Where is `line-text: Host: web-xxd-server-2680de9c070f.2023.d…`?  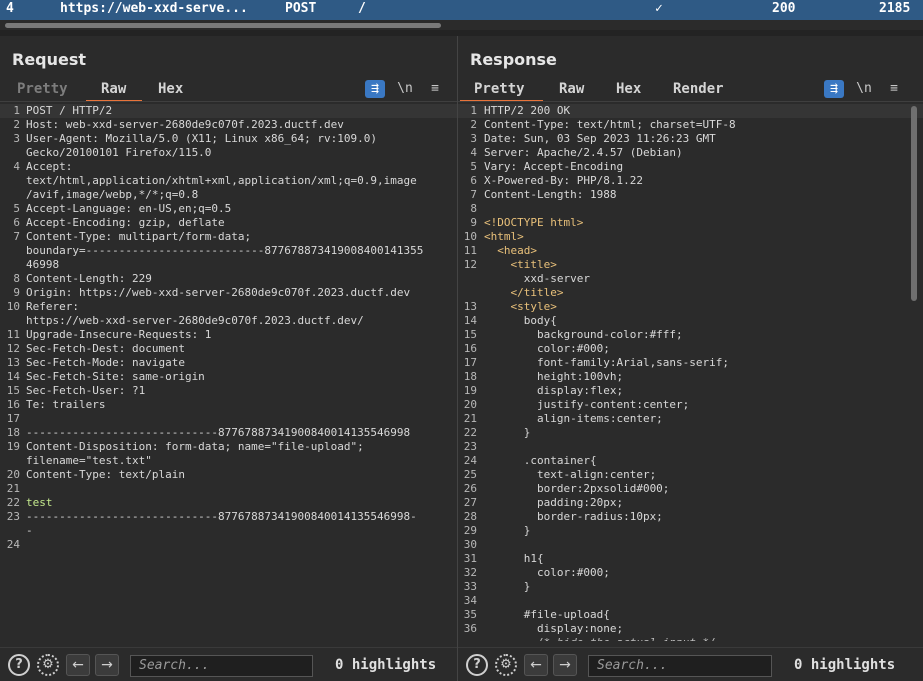
line-text: Host: web-xxd-server-2680de9c070f.2023.d… is located at coordinates (185, 124).